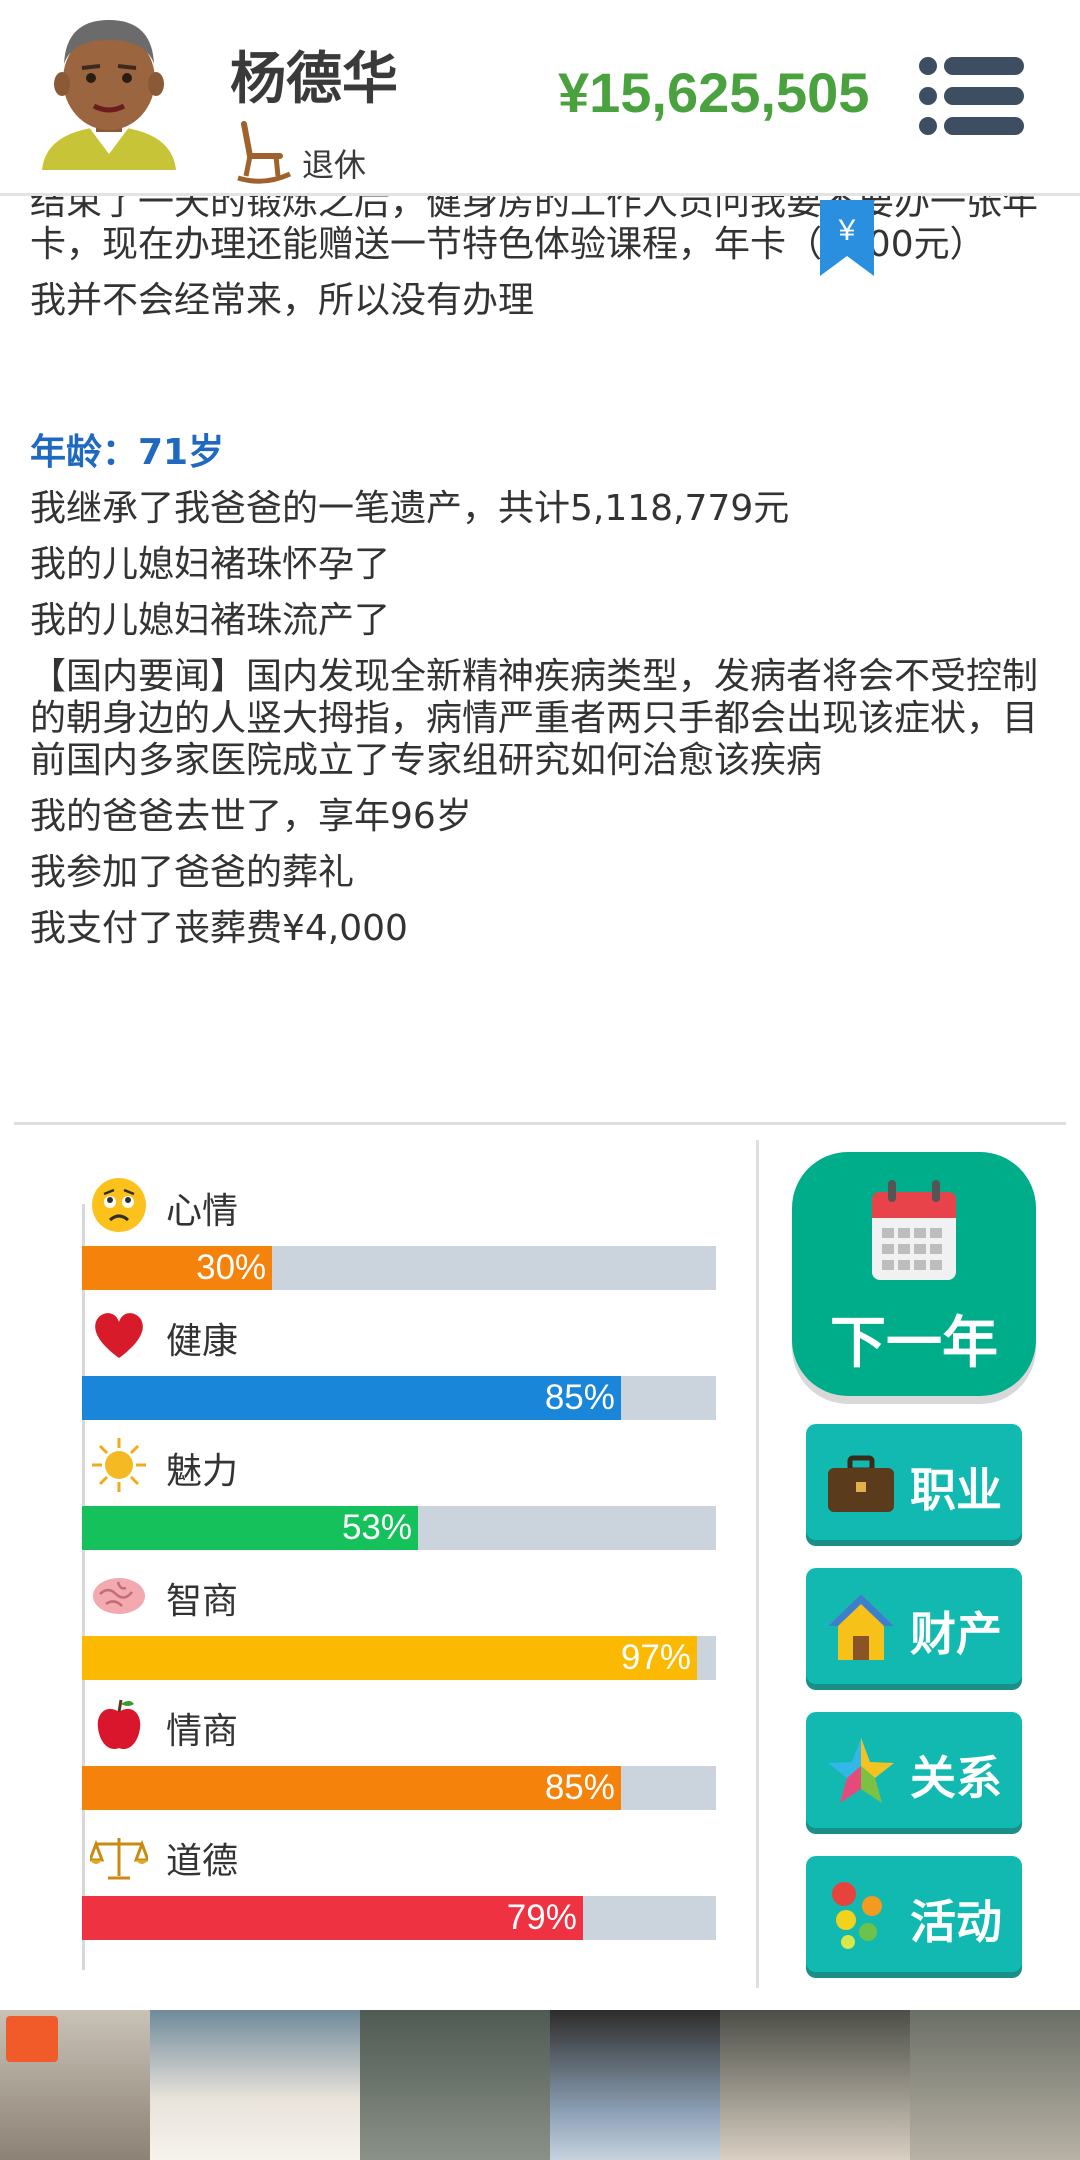 This screenshot has height=2160, width=1080. What do you see at coordinates (399, 1371) in the screenshot?
I see `stat-health: 健康 85%` at bounding box center [399, 1371].